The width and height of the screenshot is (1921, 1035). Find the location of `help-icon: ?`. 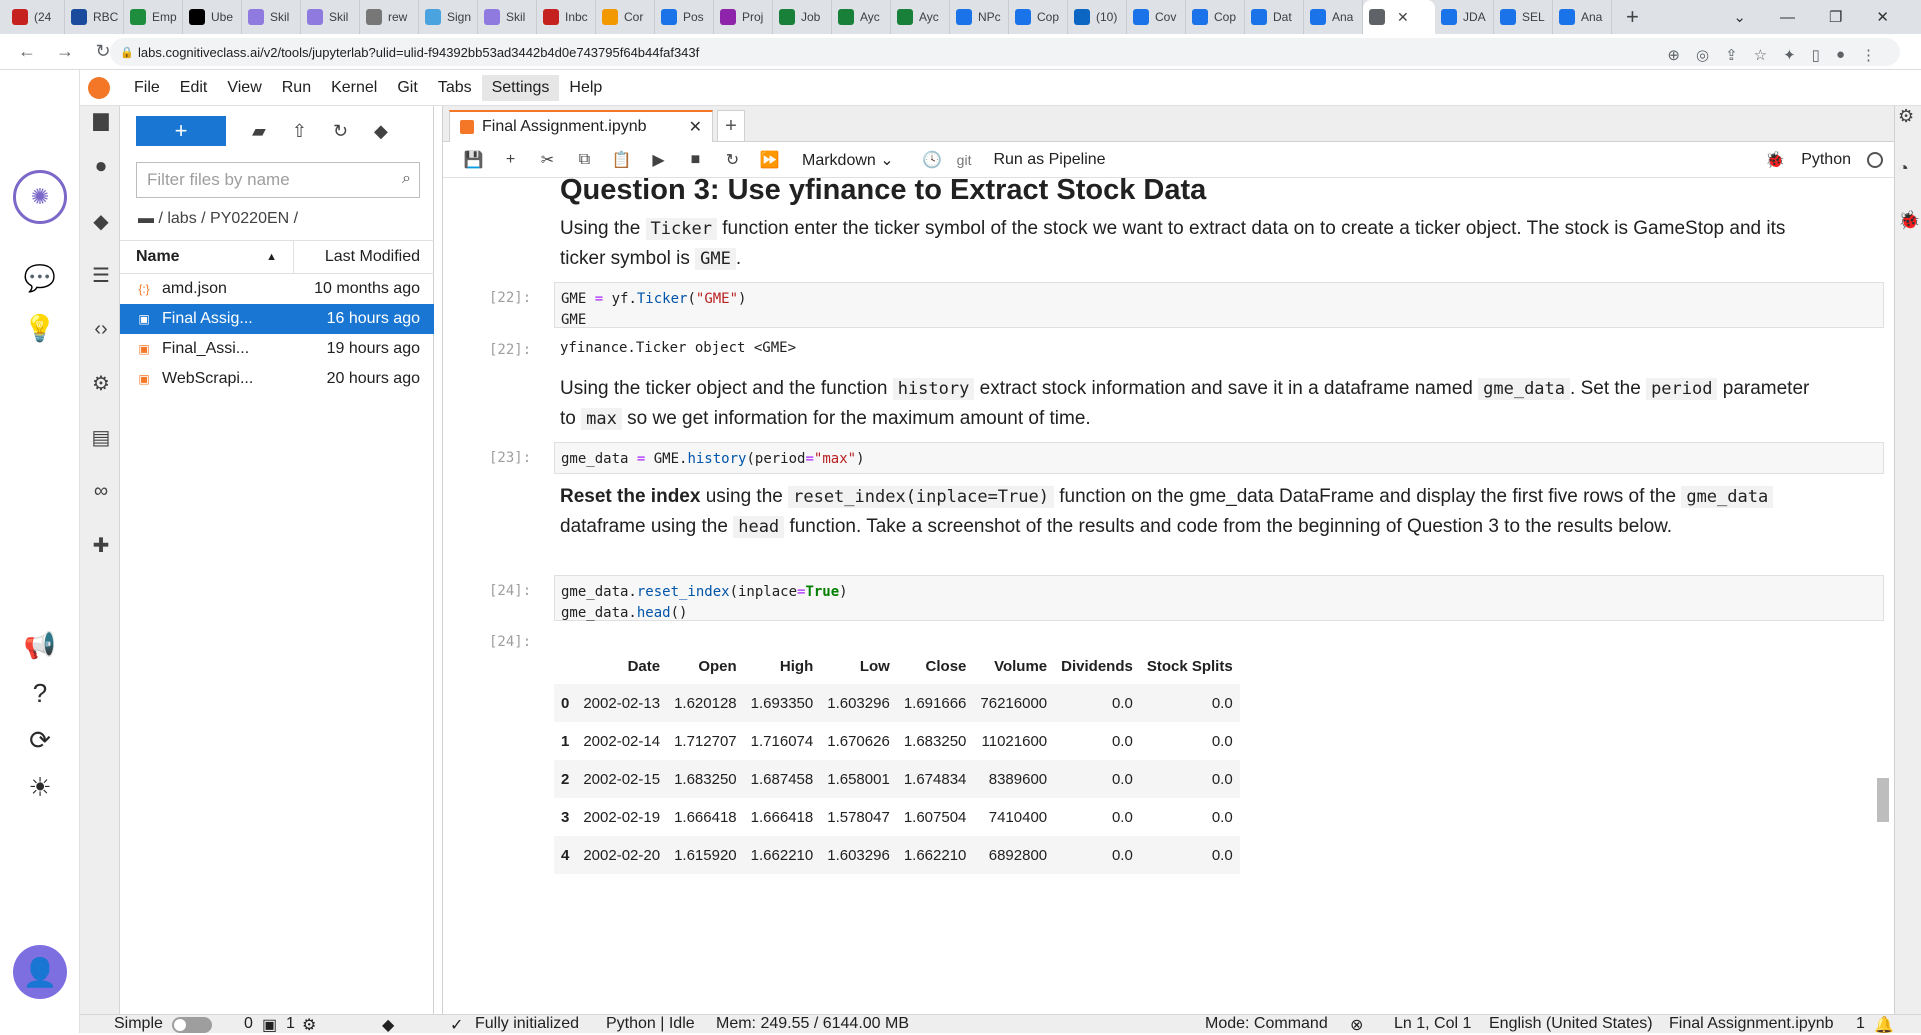

help-icon: ? is located at coordinates (40, 693).